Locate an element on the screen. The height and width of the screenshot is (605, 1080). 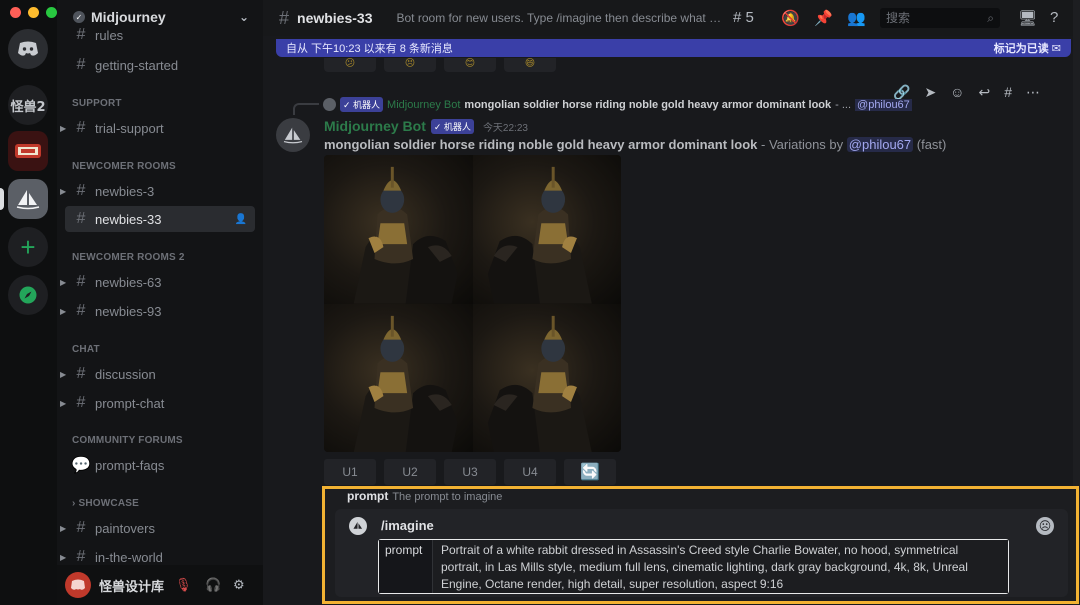
upscale-3-button: U3 is located at coordinates (470, 472).